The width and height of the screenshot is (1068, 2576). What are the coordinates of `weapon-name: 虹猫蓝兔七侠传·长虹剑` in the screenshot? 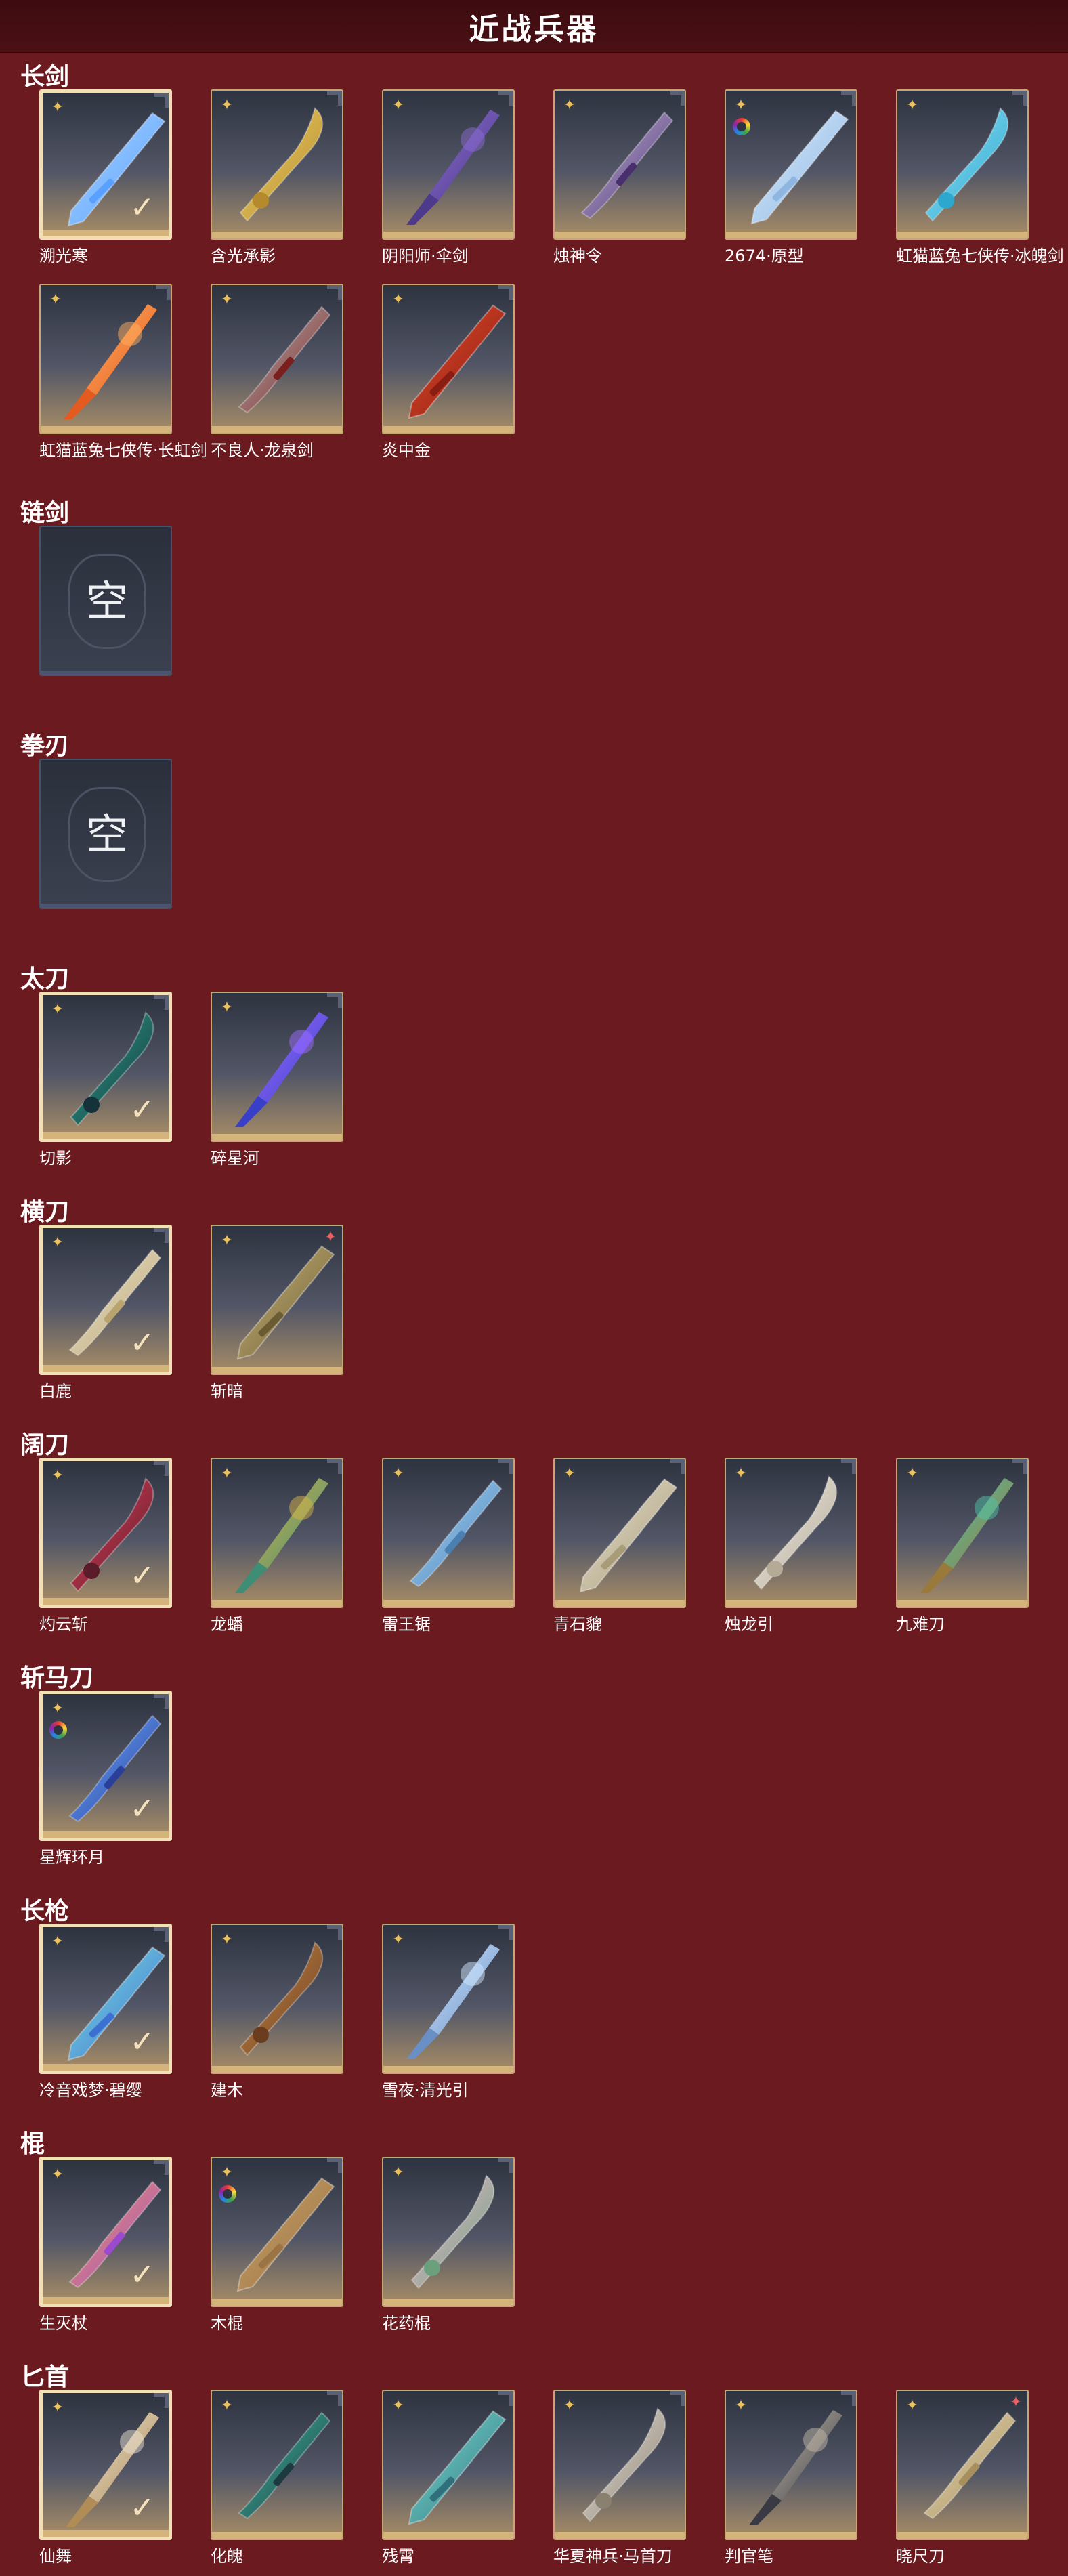 It's located at (123, 450).